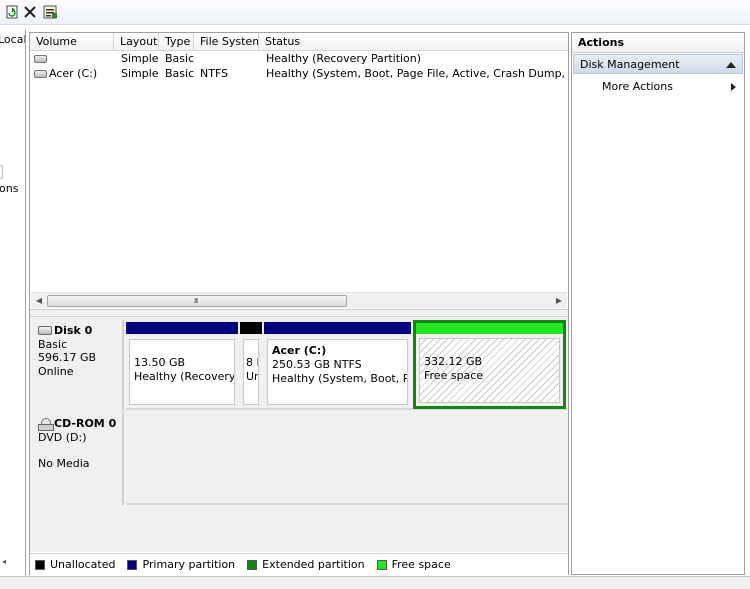 This screenshot has width=750, height=589. Describe the element at coordinates (214, 73) in the screenshot. I see `cell-file-system: NTFS` at that location.